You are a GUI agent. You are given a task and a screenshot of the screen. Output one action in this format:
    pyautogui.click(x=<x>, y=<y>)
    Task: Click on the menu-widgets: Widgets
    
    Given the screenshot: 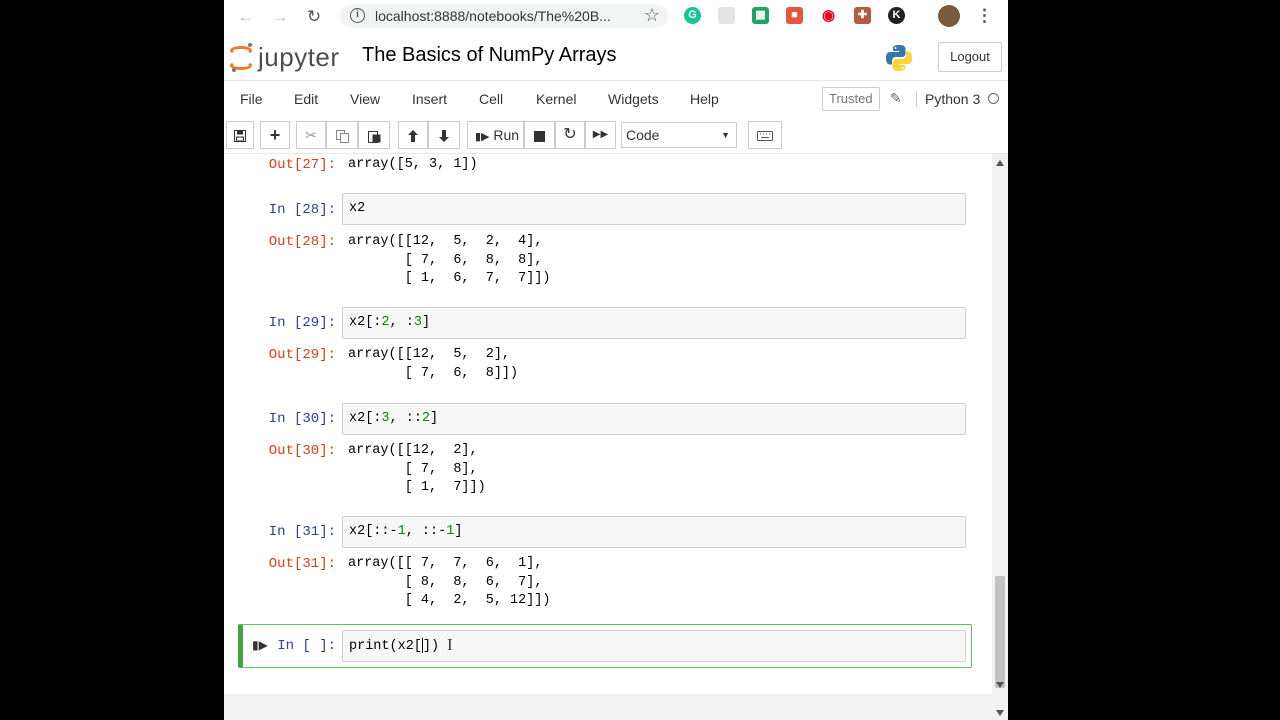 What is the action you would take?
    pyautogui.click(x=633, y=99)
    